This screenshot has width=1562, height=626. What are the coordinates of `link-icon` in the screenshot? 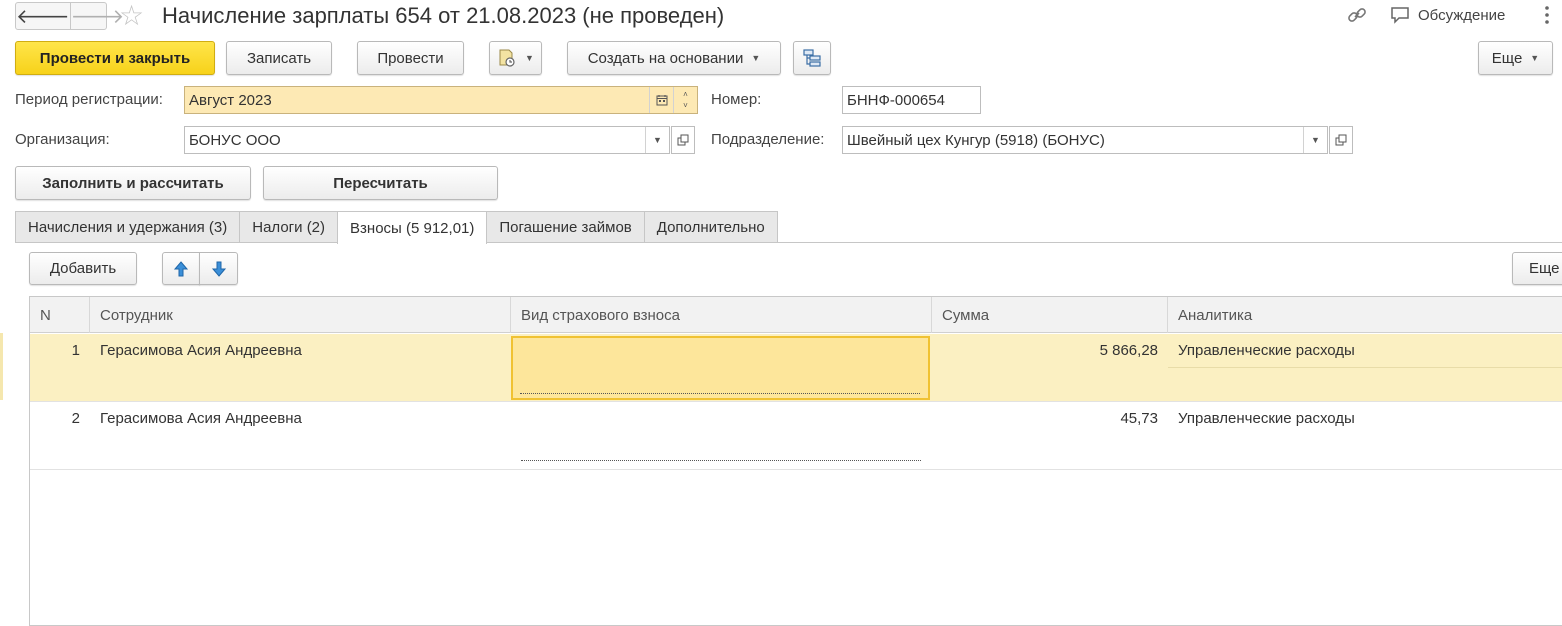 It's located at (1357, 15).